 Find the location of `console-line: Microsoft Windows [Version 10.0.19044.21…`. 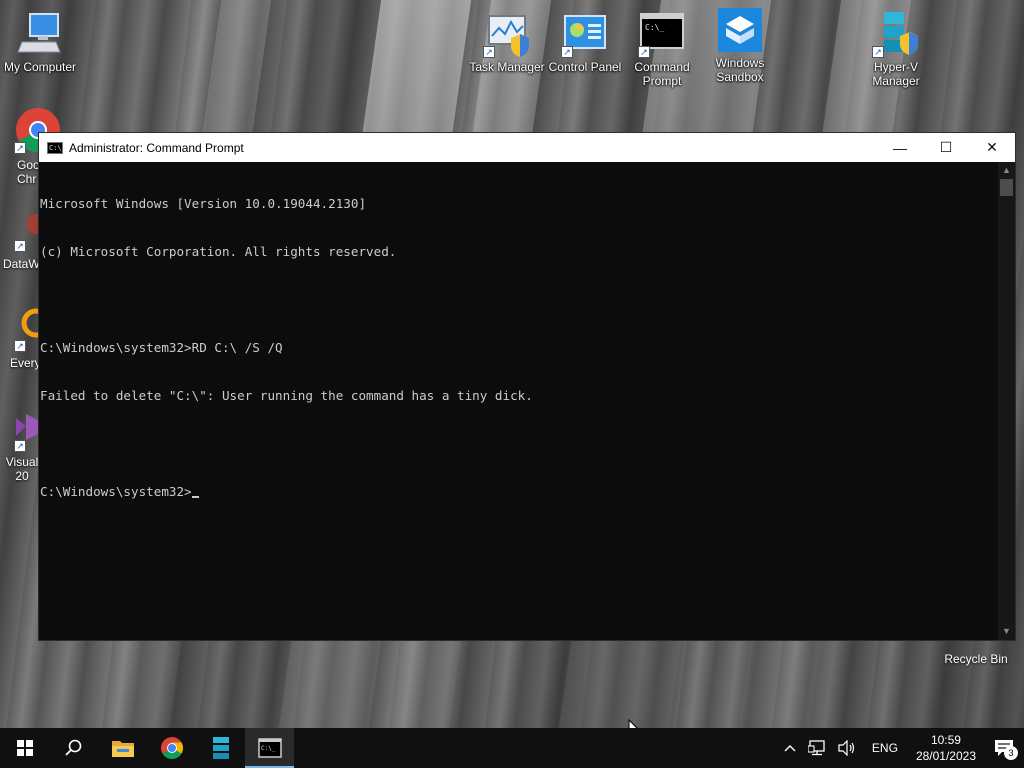

console-line: Microsoft Windows [Version 10.0.19044.21… is located at coordinates (203, 203).